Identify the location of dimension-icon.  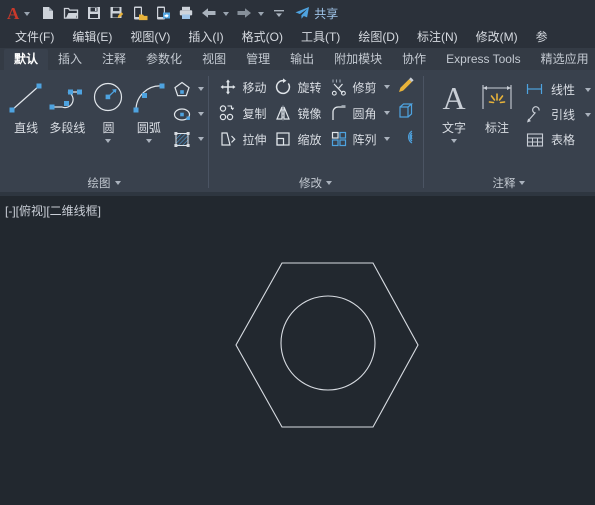
(497, 98).